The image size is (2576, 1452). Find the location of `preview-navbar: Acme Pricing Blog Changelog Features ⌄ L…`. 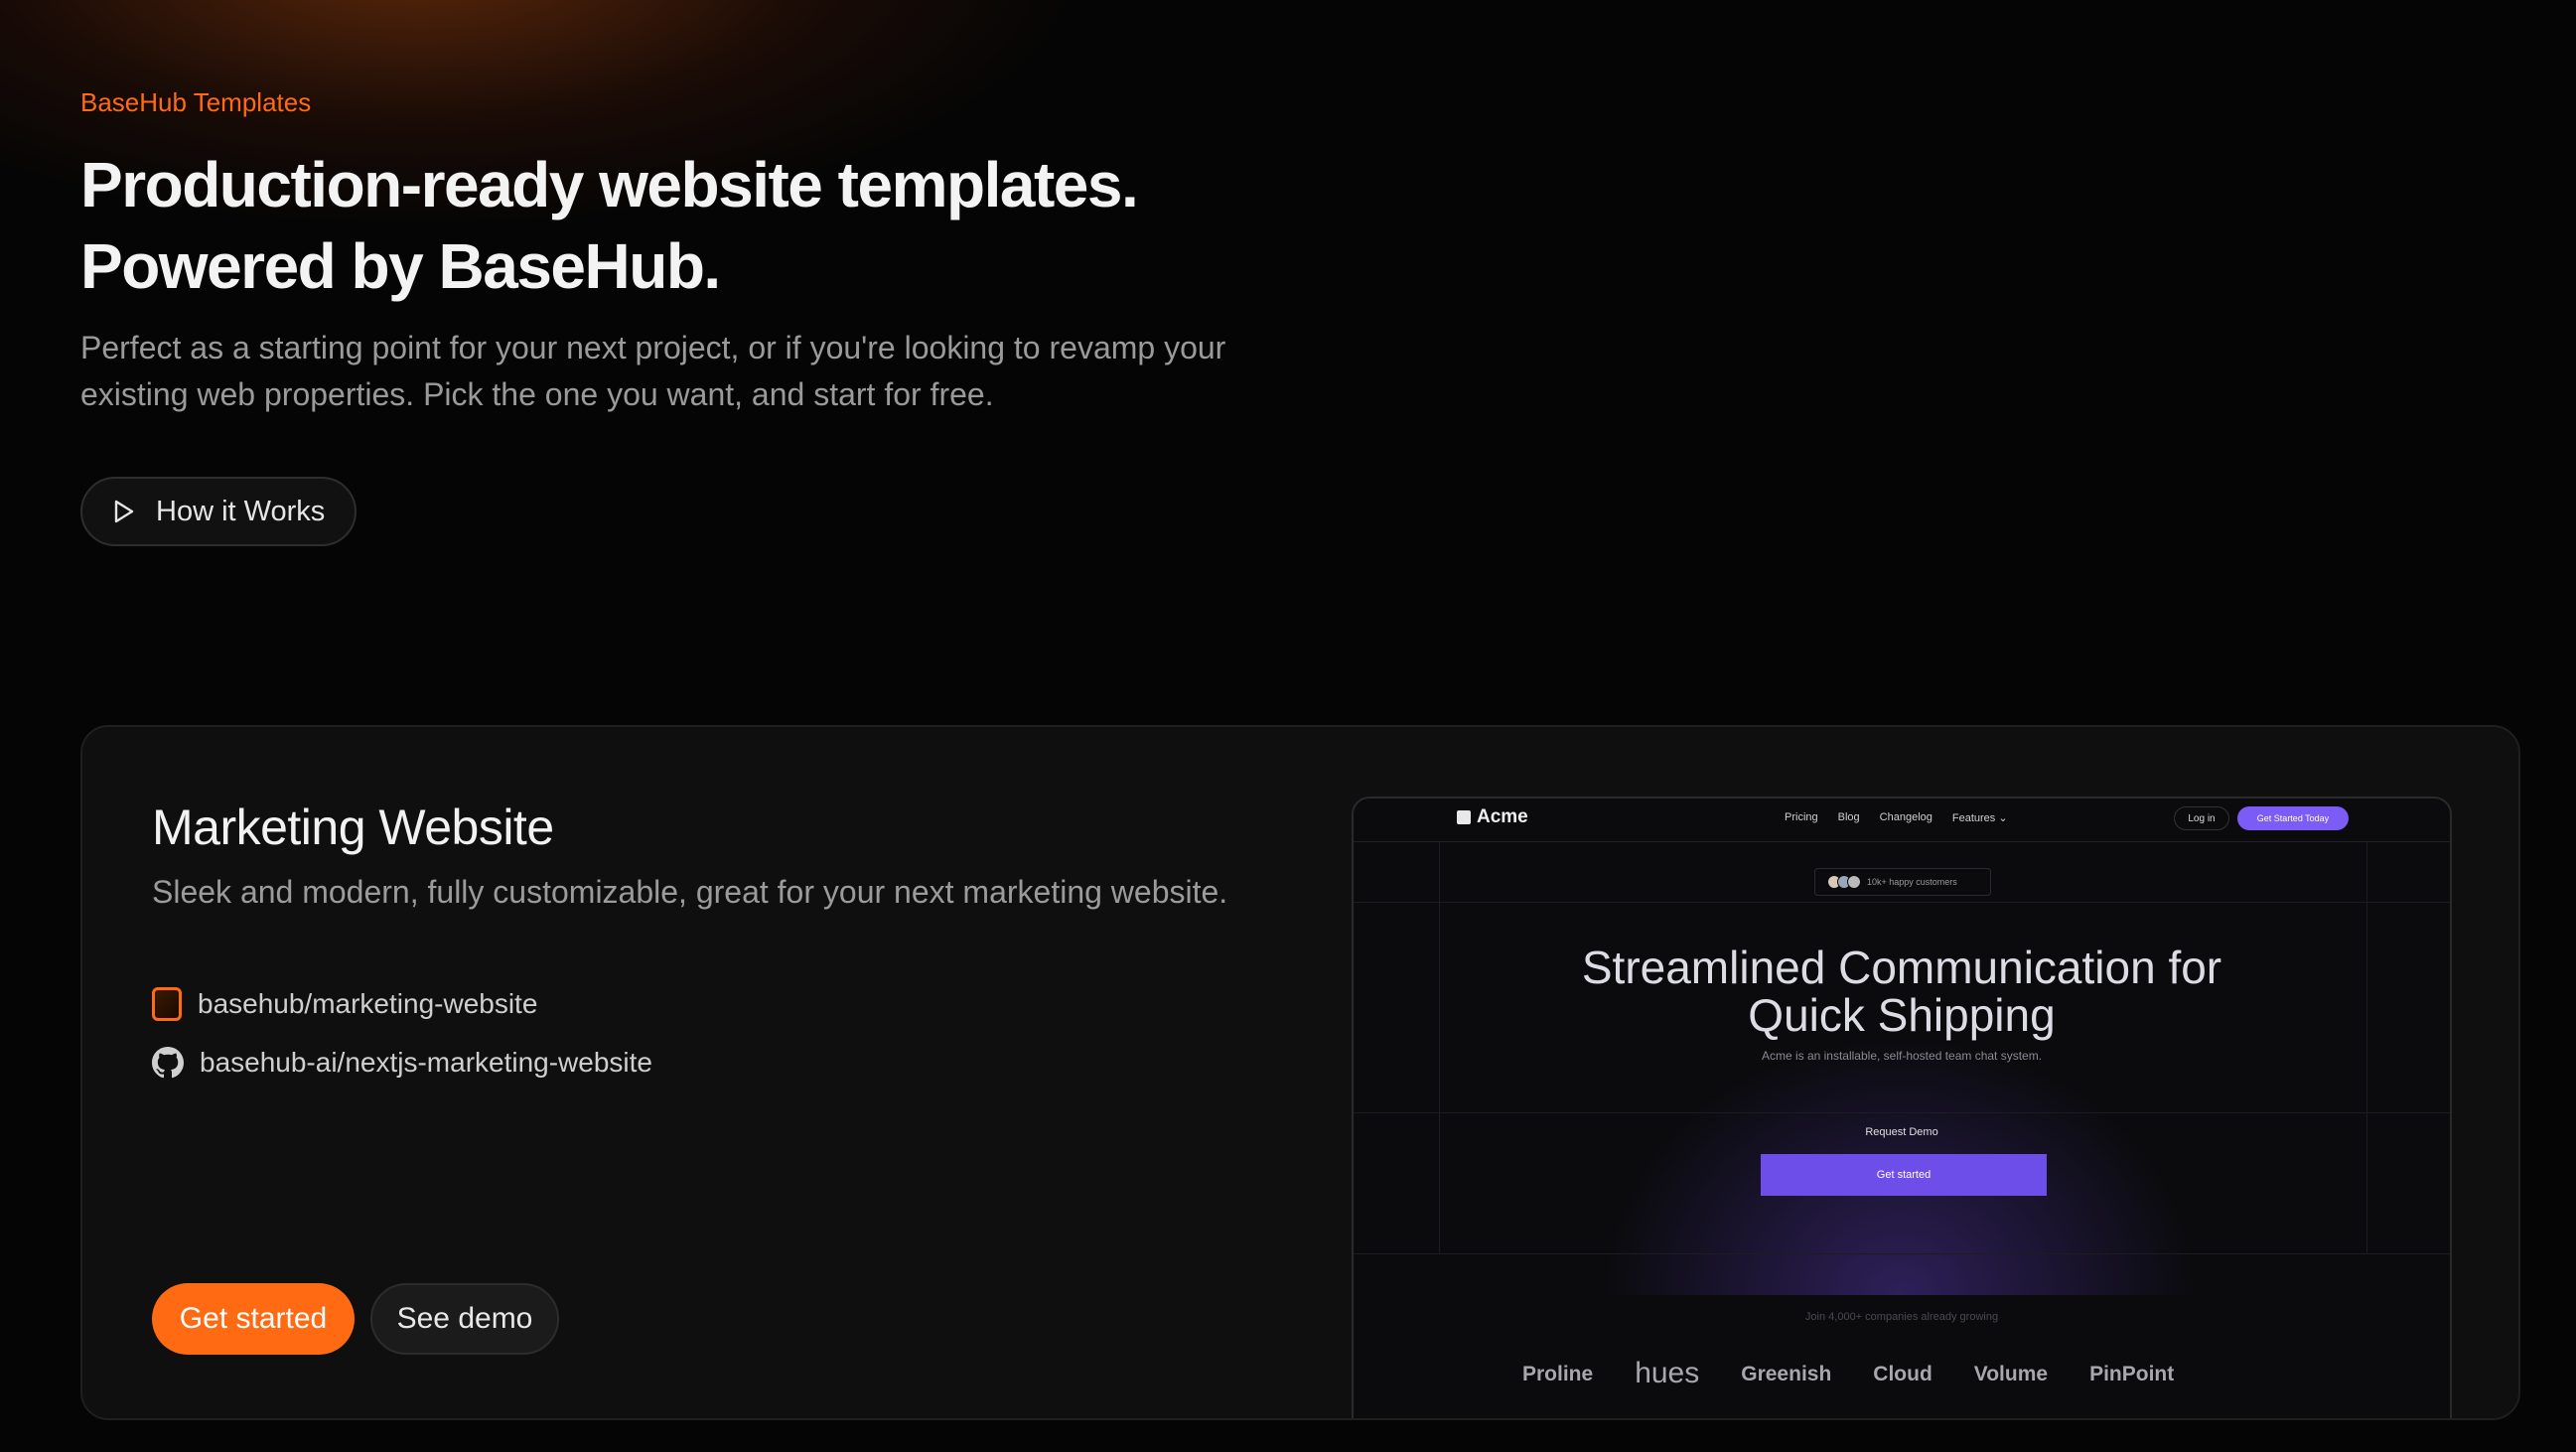

preview-navbar: Acme Pricing Blog Changelog Features ⌄ L… is located at coordinates (1902, 820).